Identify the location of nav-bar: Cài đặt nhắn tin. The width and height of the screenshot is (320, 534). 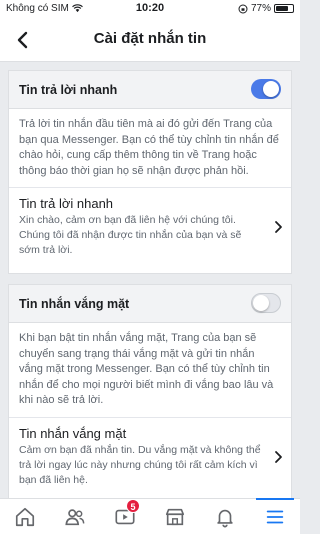
(150, 40).